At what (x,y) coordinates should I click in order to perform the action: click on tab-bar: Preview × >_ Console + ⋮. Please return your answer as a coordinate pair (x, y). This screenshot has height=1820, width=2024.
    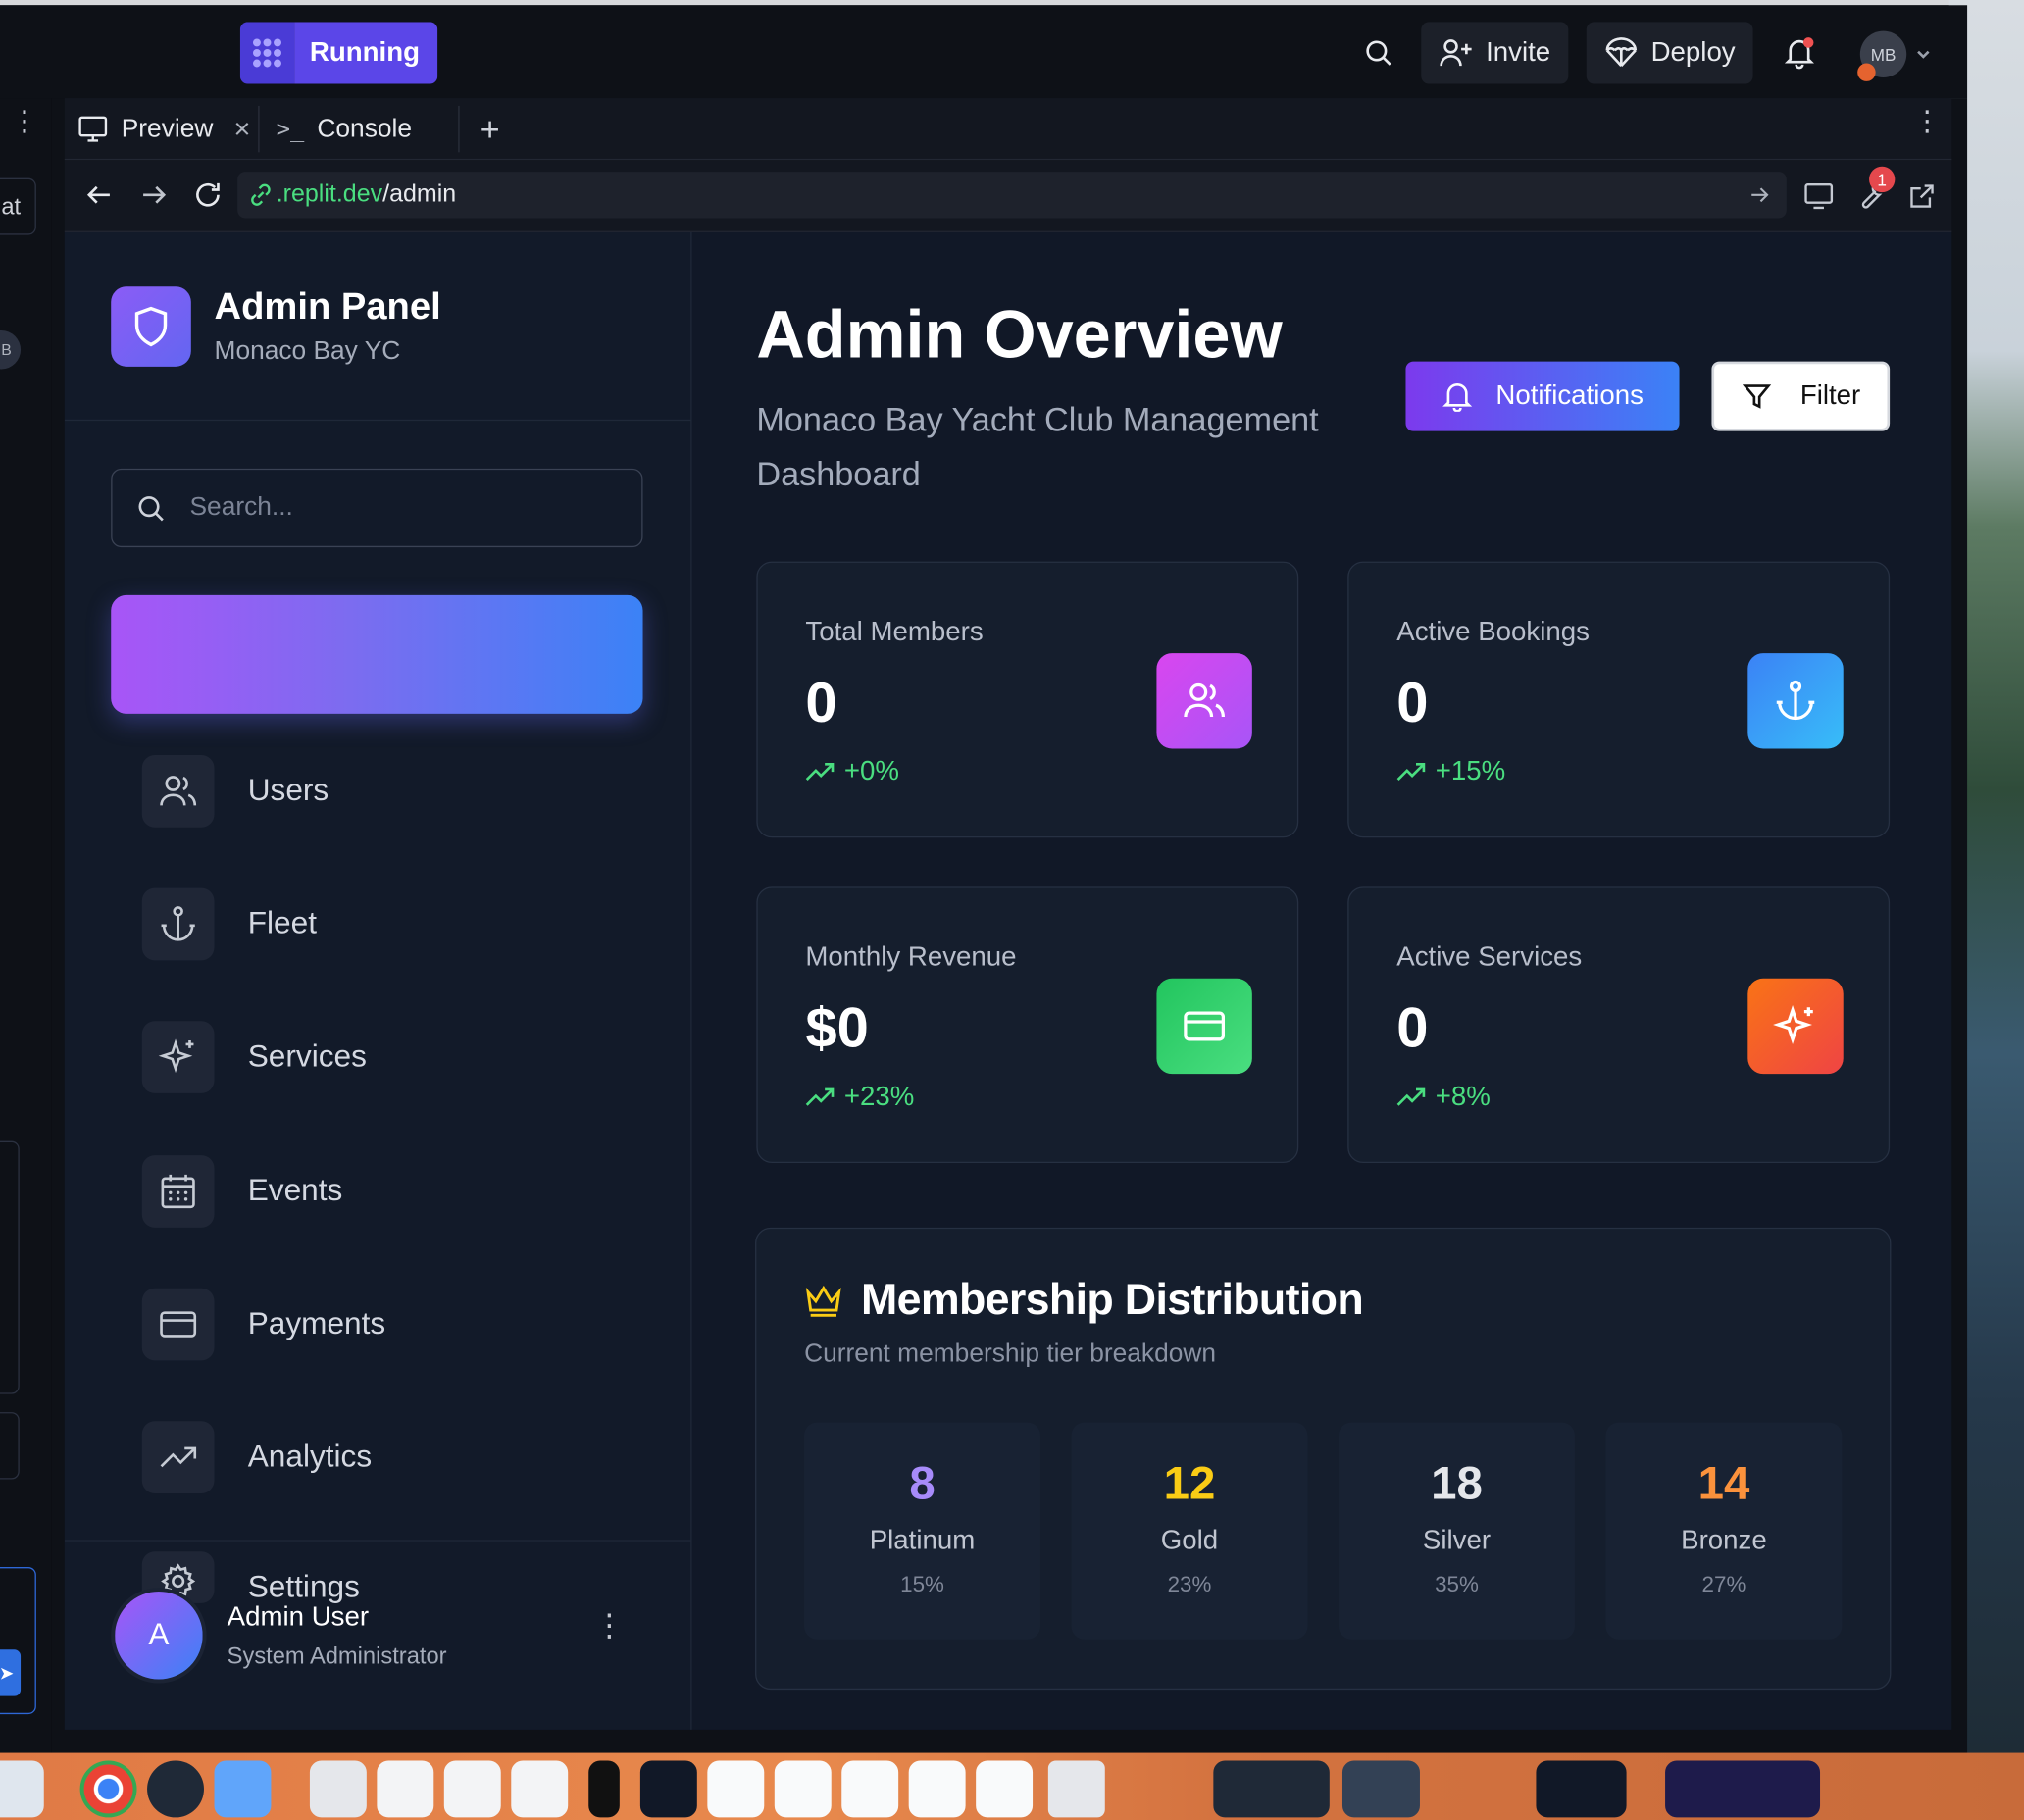
    Looking at the image, I should click on (1008, 129).